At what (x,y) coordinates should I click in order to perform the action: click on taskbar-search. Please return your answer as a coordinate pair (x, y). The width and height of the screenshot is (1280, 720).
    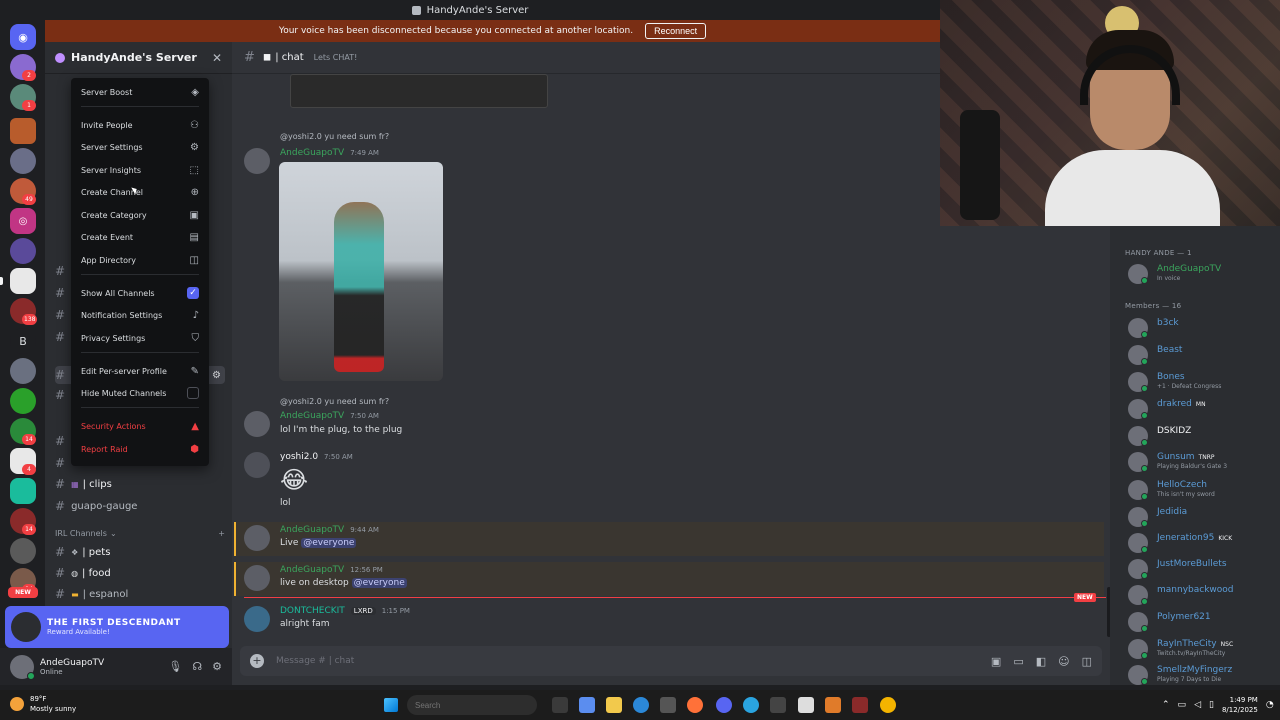
    Looking at the image, I should click on (472, 705).